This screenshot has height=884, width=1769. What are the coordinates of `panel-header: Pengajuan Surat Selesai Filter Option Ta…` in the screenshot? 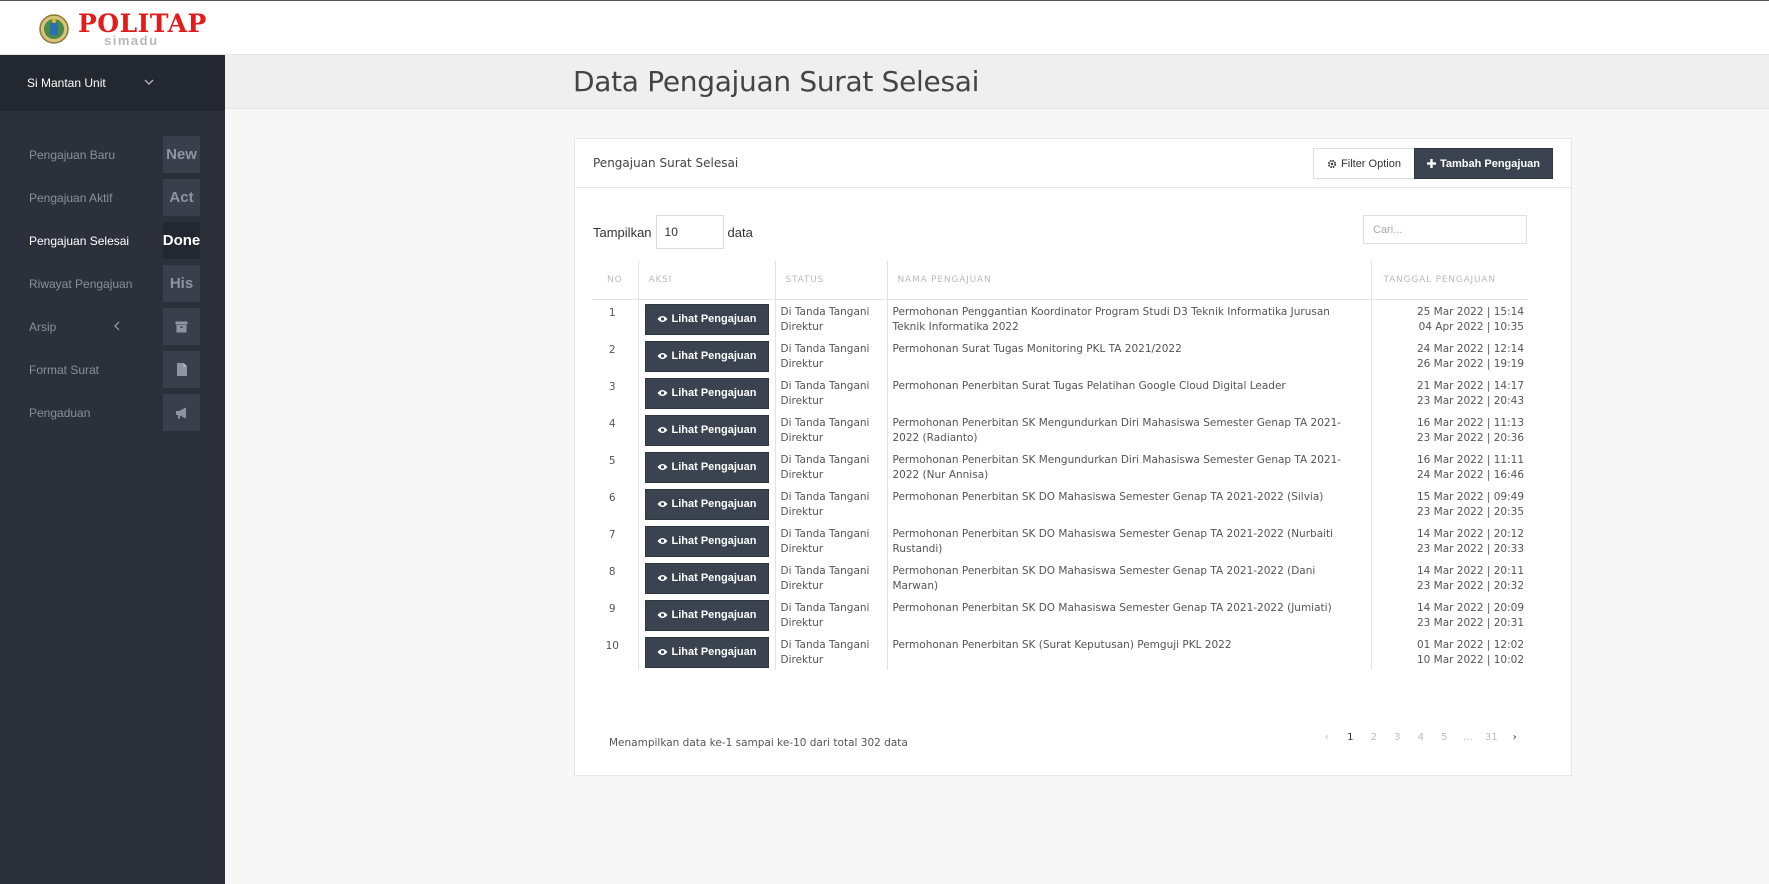 It's located at (1073, 163).